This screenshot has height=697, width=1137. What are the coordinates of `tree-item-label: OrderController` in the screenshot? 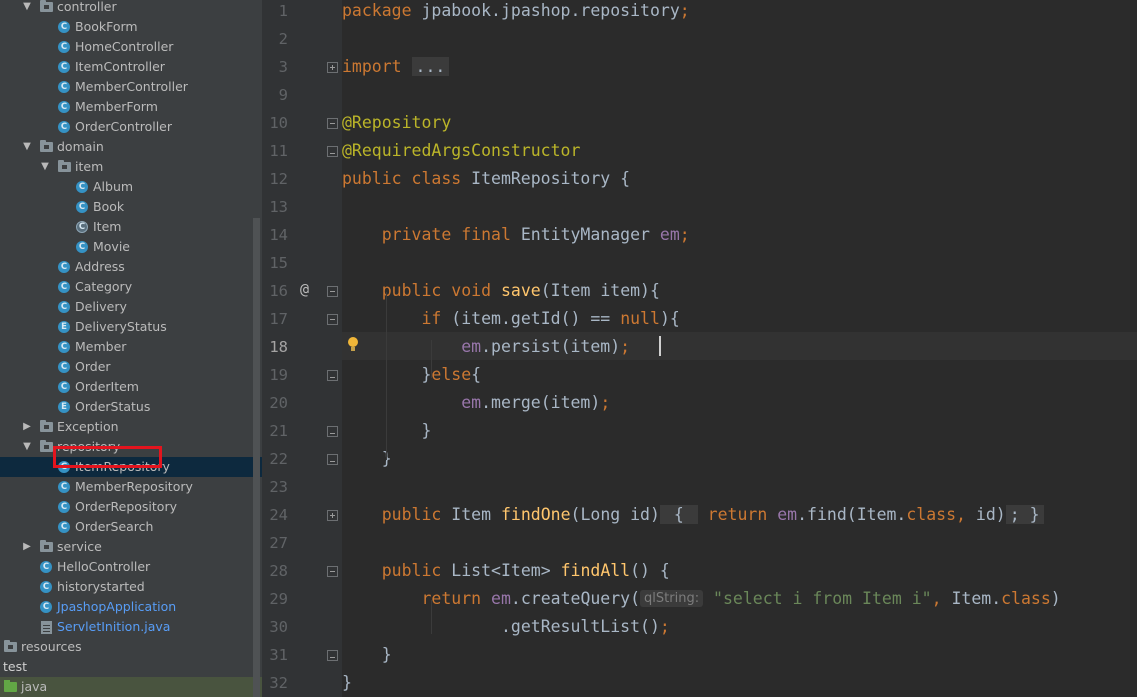 It's located at (124, 126).